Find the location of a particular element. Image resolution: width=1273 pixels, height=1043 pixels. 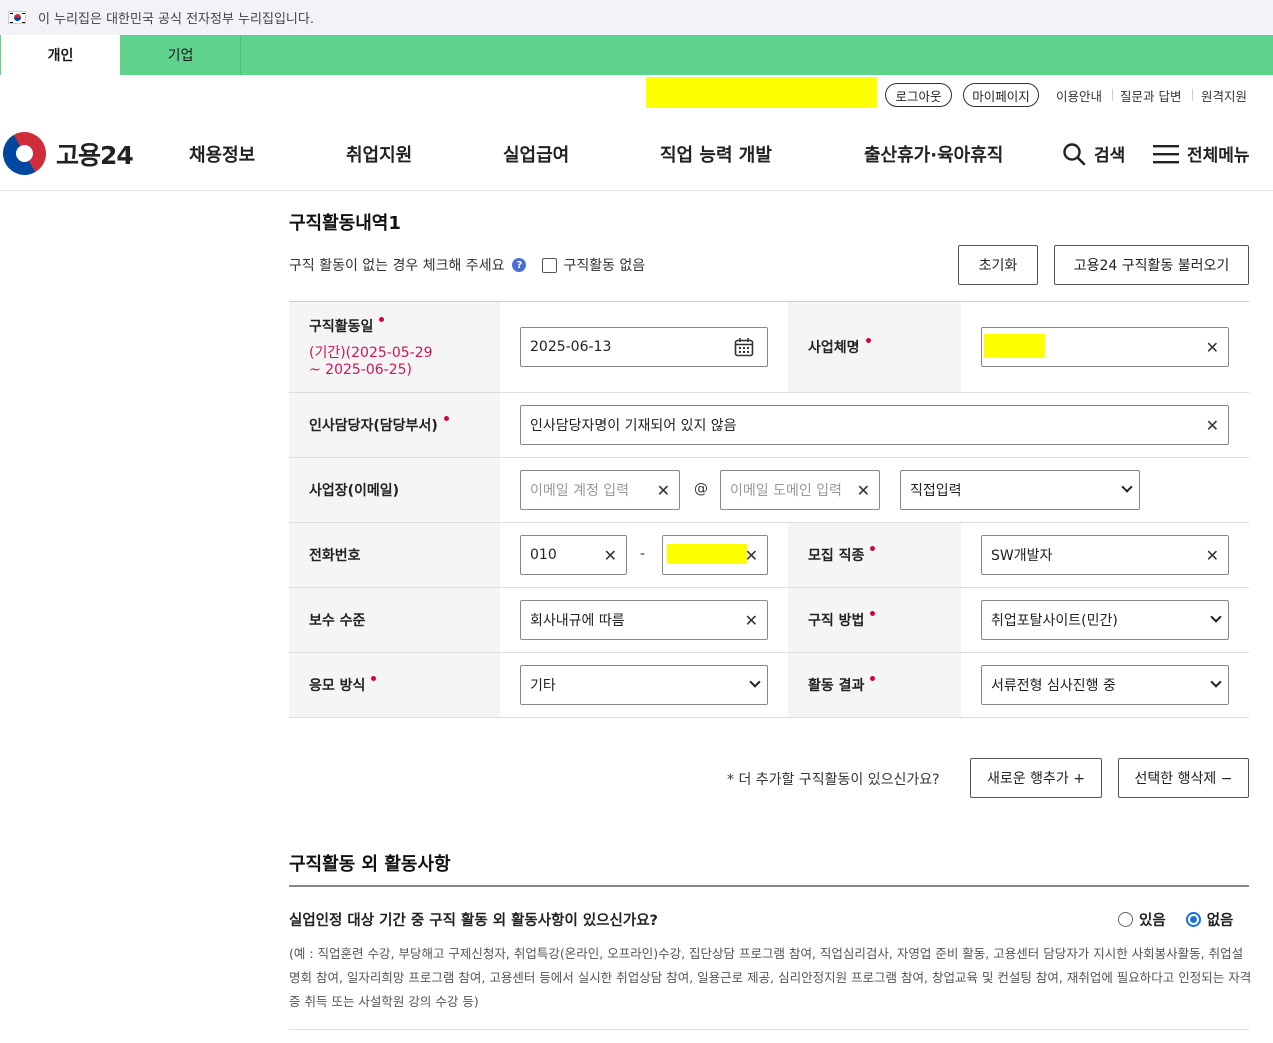

header-divider is located at coordinates (636, 190).